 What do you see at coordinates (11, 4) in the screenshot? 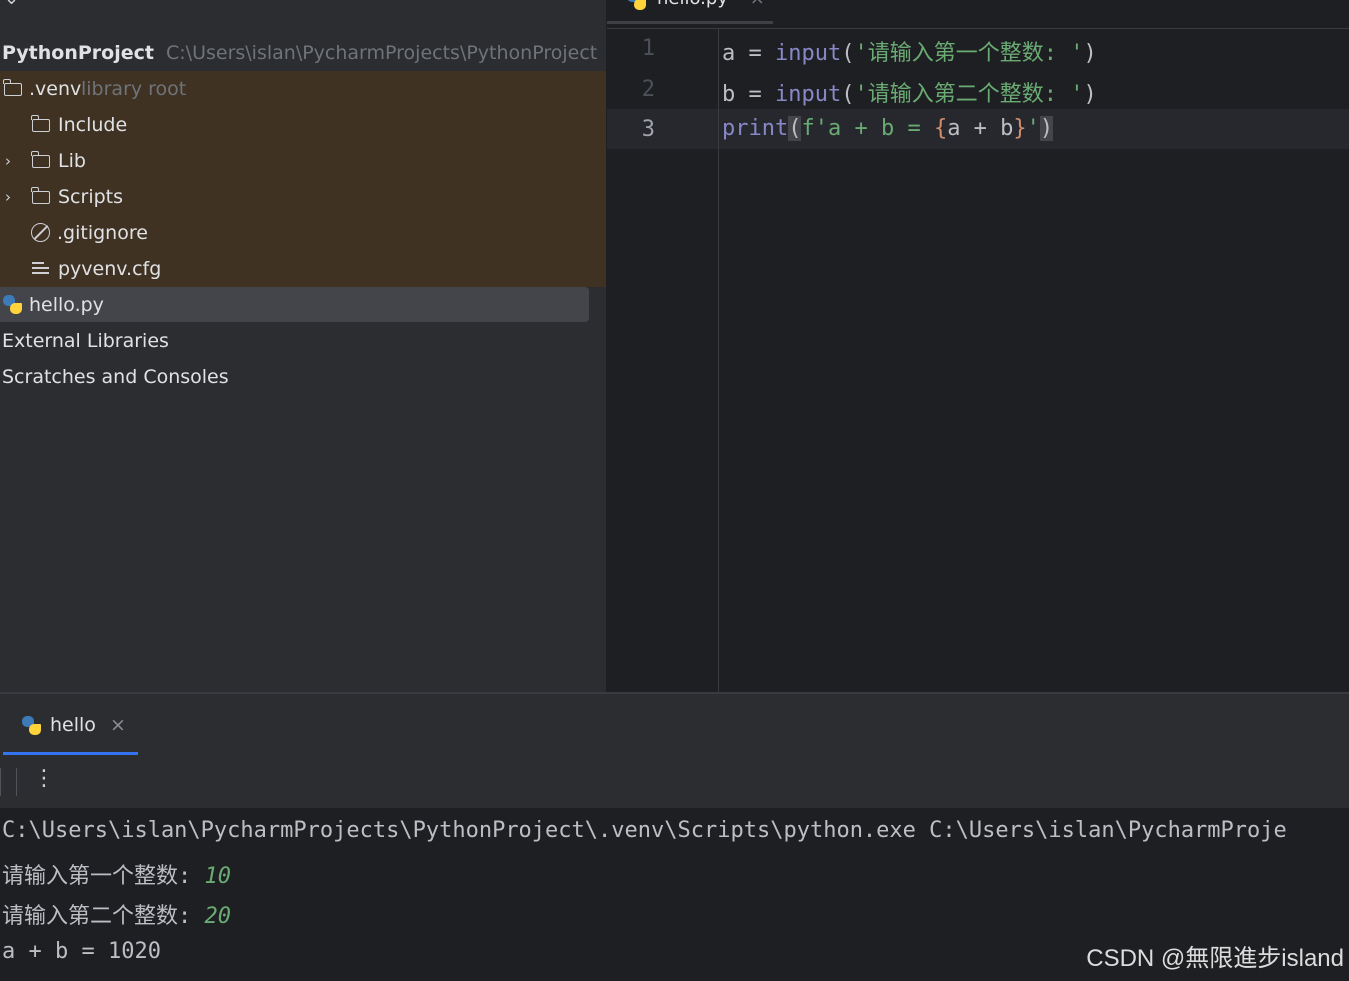
I see `collapse-chevron-icon: ⌄` at bounding box center [11, 4].